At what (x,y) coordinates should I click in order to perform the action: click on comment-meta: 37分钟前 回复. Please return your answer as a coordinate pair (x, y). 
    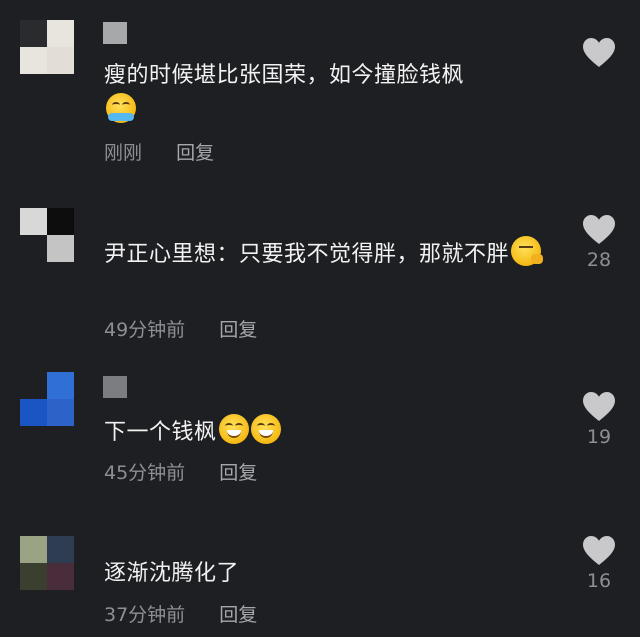
    Looking at the image, I should click on (180, 613).